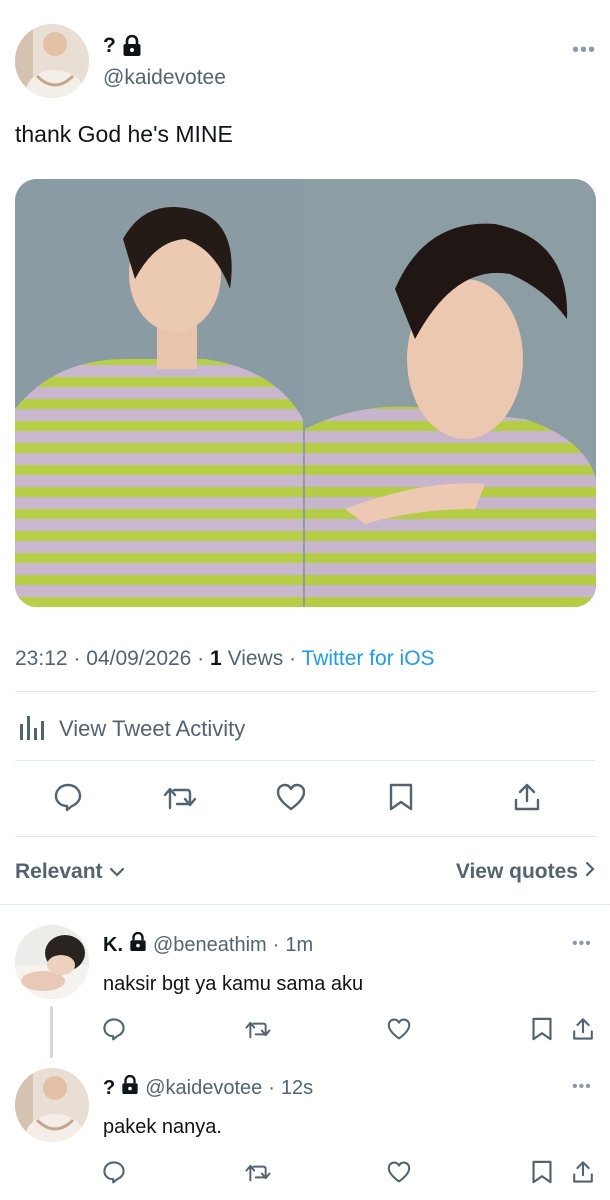 The width and height of the screenshot is (610, 1200). I want to click on reply-author-name: ?, so click(109, 1088).